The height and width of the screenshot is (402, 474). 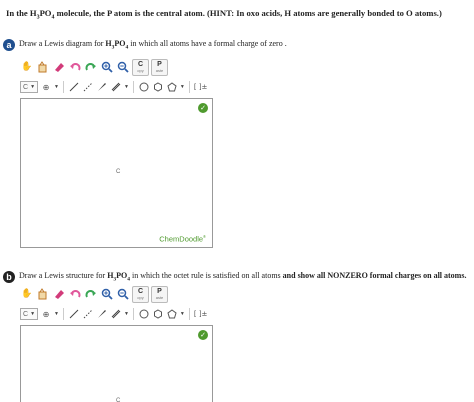 What do you see at coordinates (116, 363) in the screenshot?
I see `drawing-canvas: ✓ C` at bounding box center [116, 363].